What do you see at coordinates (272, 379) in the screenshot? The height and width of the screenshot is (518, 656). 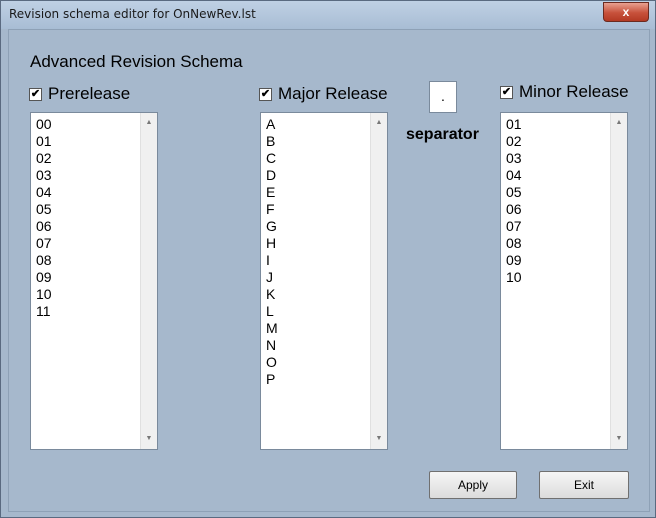 I see `list-item: P` at bounding box center [272, 379].